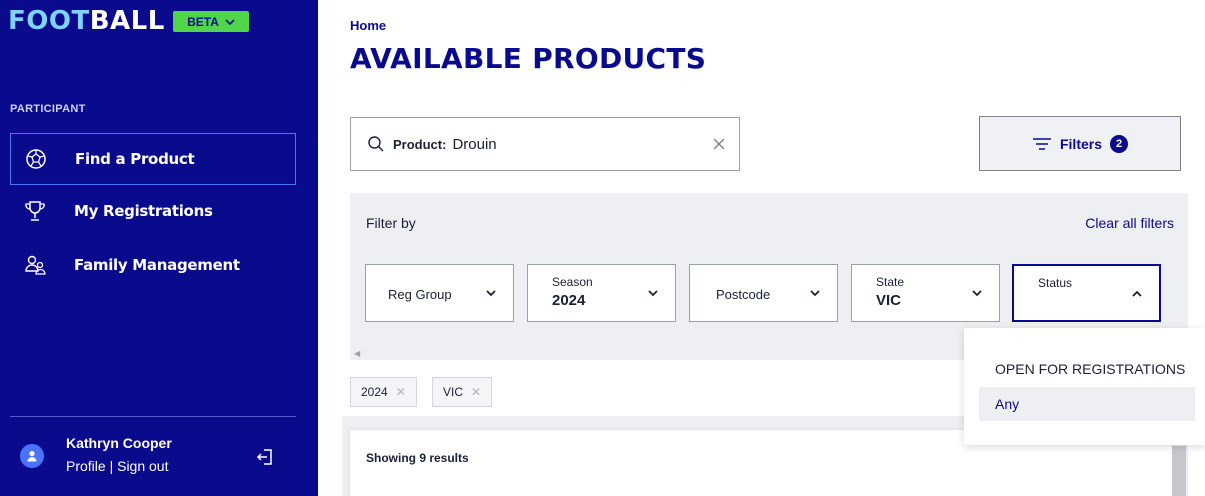 The height and width of the screenshot is (496, 1205). I want to click on user-links: Profile | Sign out, so click(117, 466).